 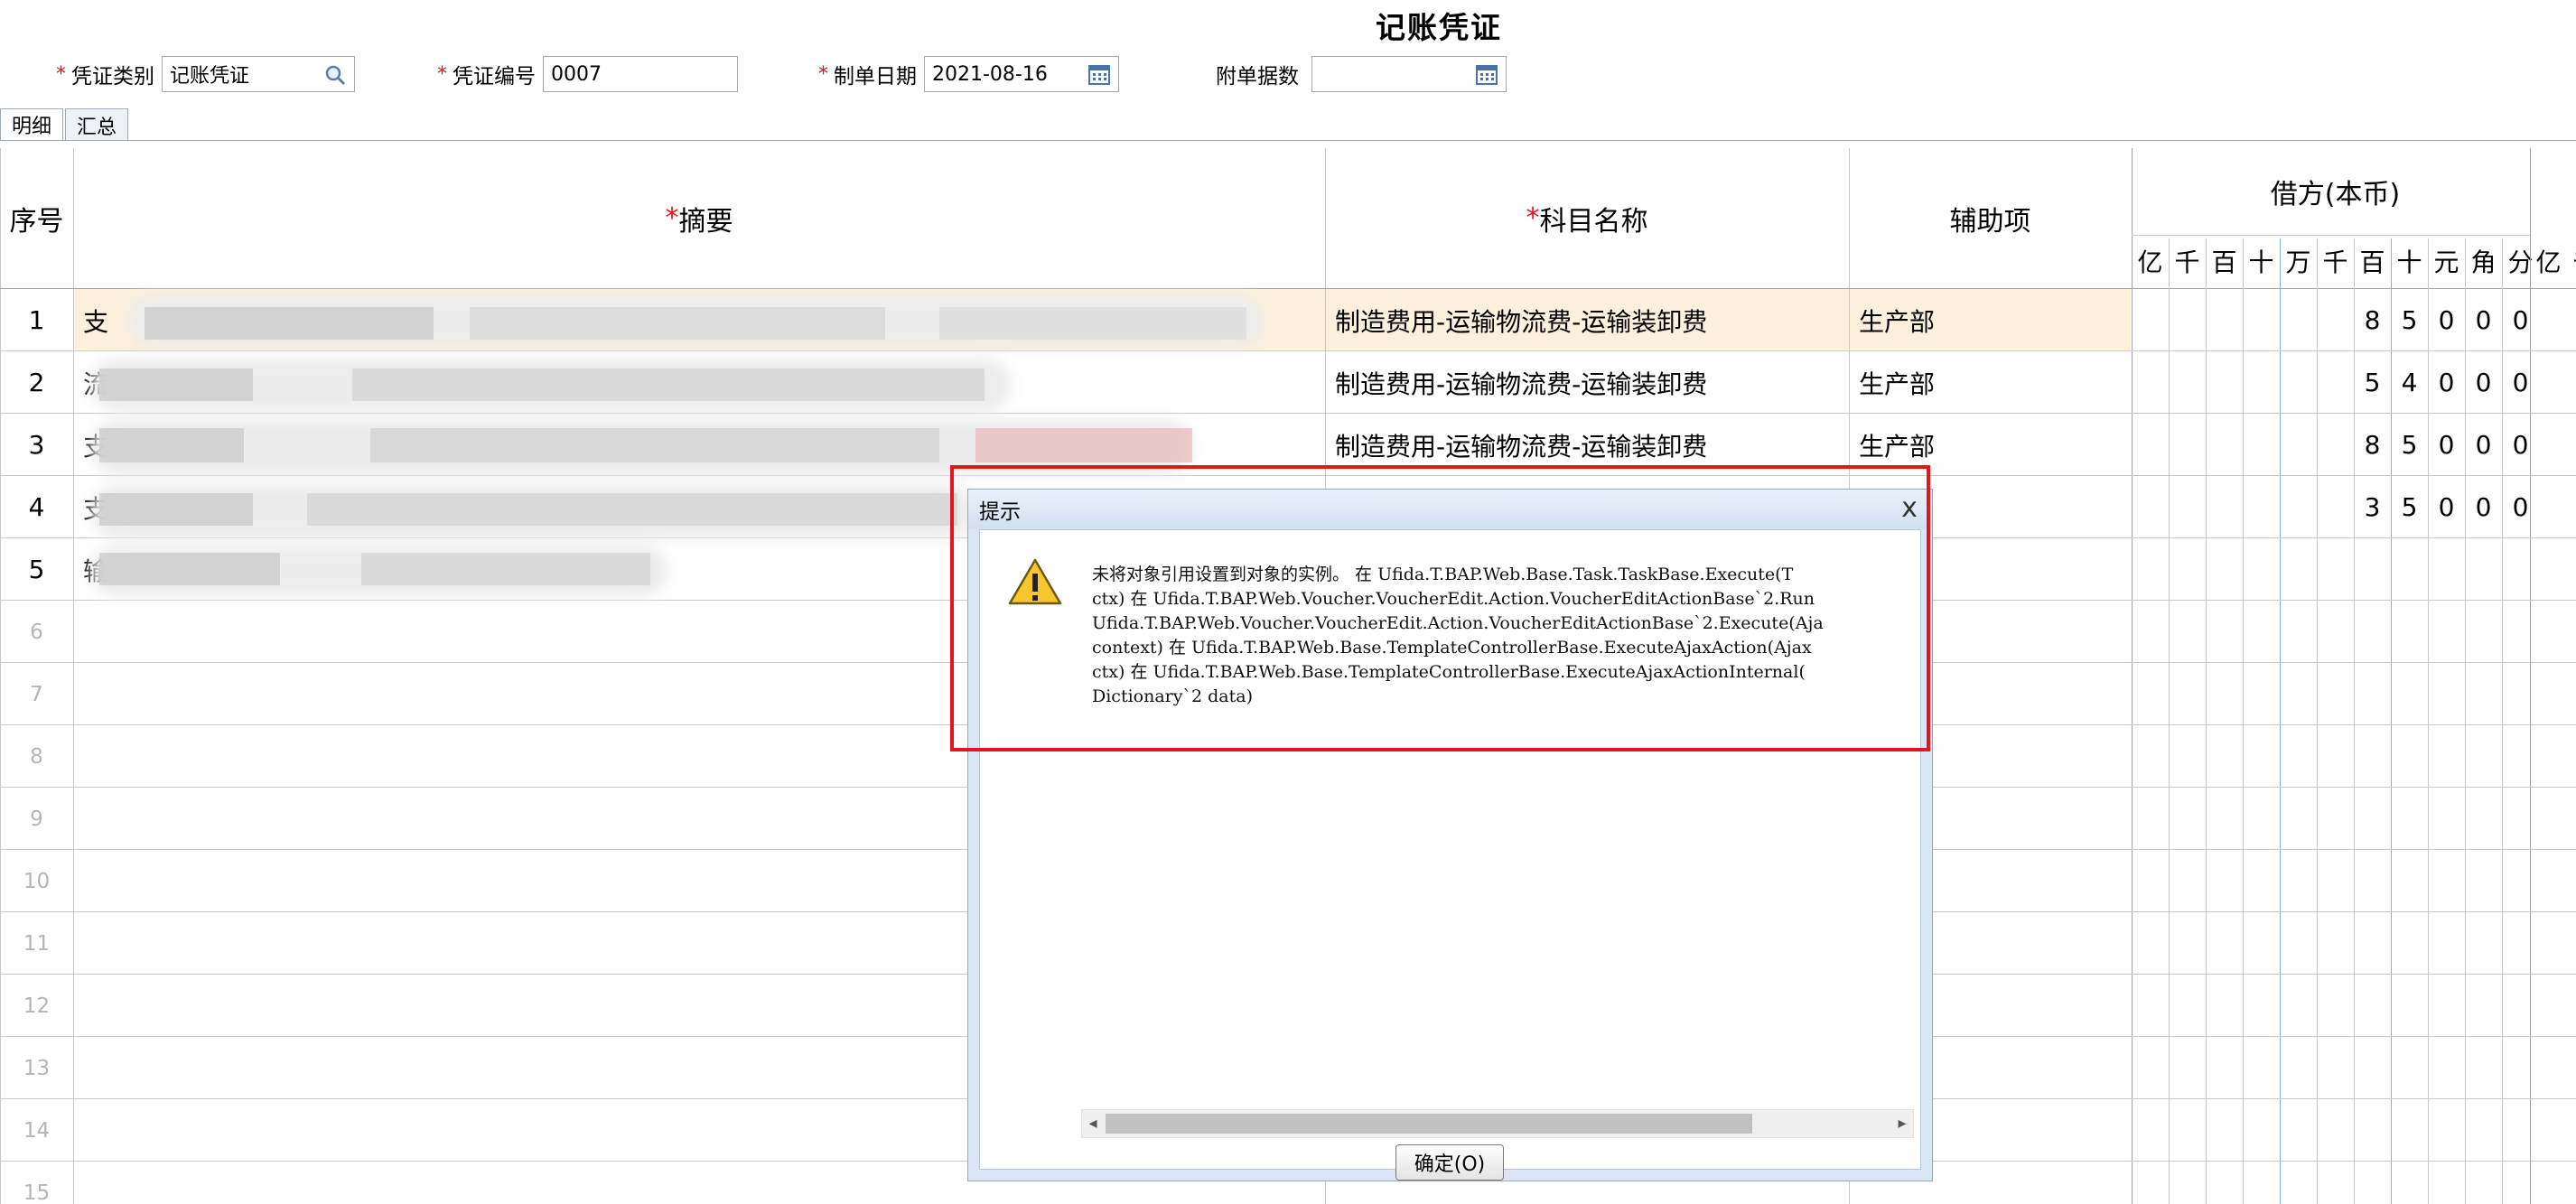 What do you see at coordinates (1593, 221) in the screenshot?
I see `header-account-label: 科目名称` at bounding box center [1593, 221].